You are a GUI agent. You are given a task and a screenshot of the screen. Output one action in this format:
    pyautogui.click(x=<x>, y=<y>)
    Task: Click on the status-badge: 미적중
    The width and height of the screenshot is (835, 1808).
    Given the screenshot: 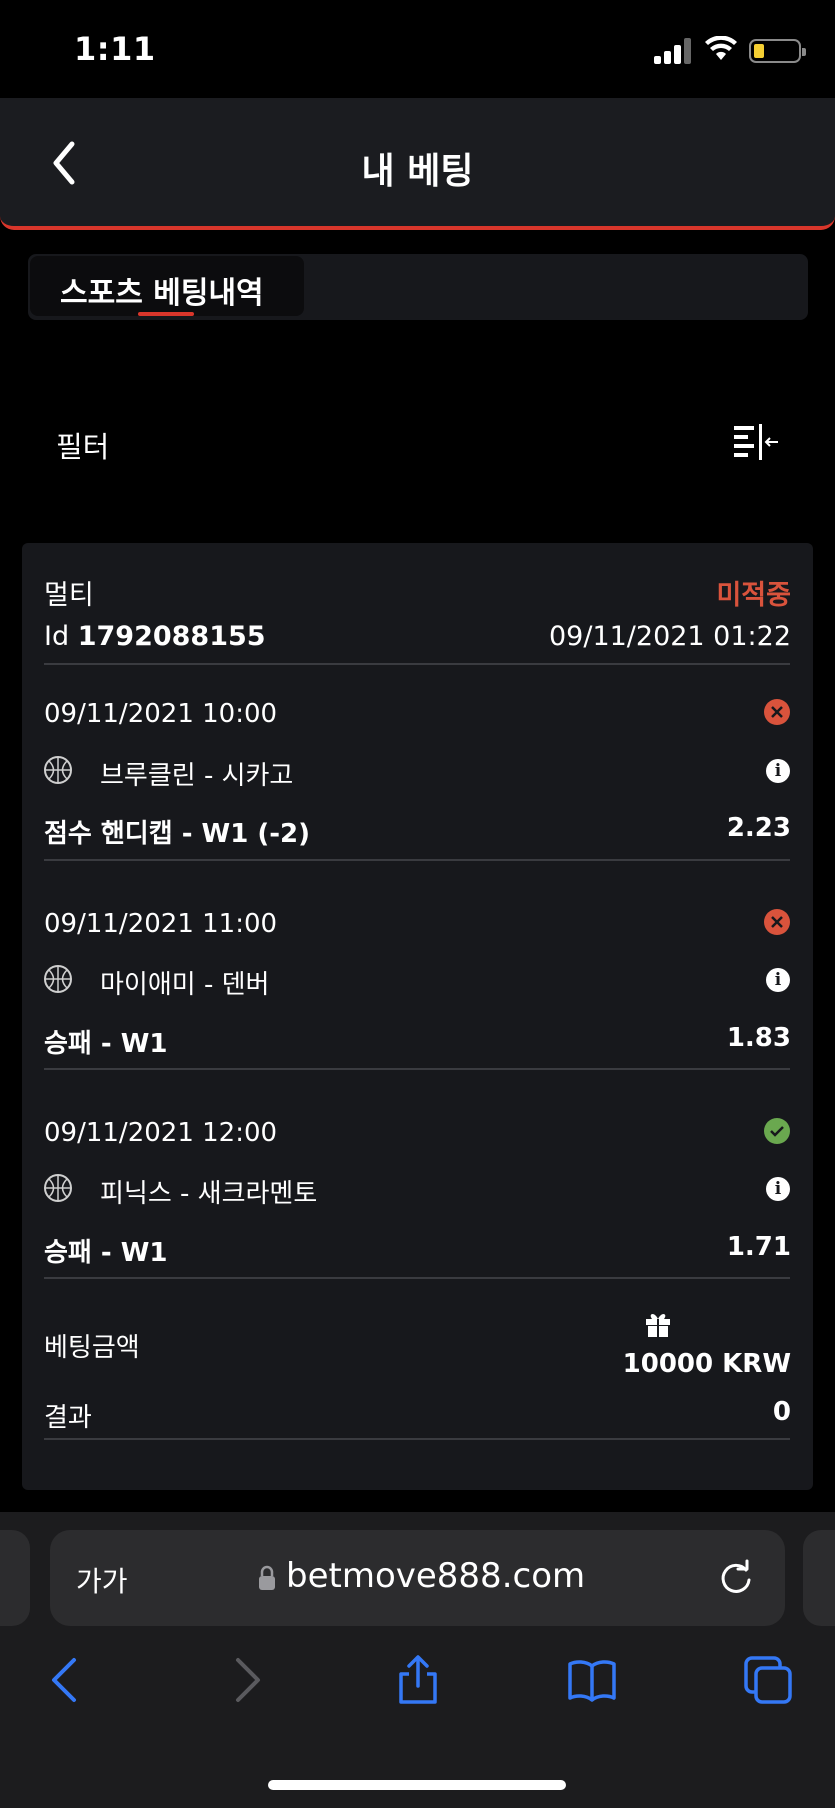 What is the action you would take?
    pyautogui.click(x=753, y=595)
    